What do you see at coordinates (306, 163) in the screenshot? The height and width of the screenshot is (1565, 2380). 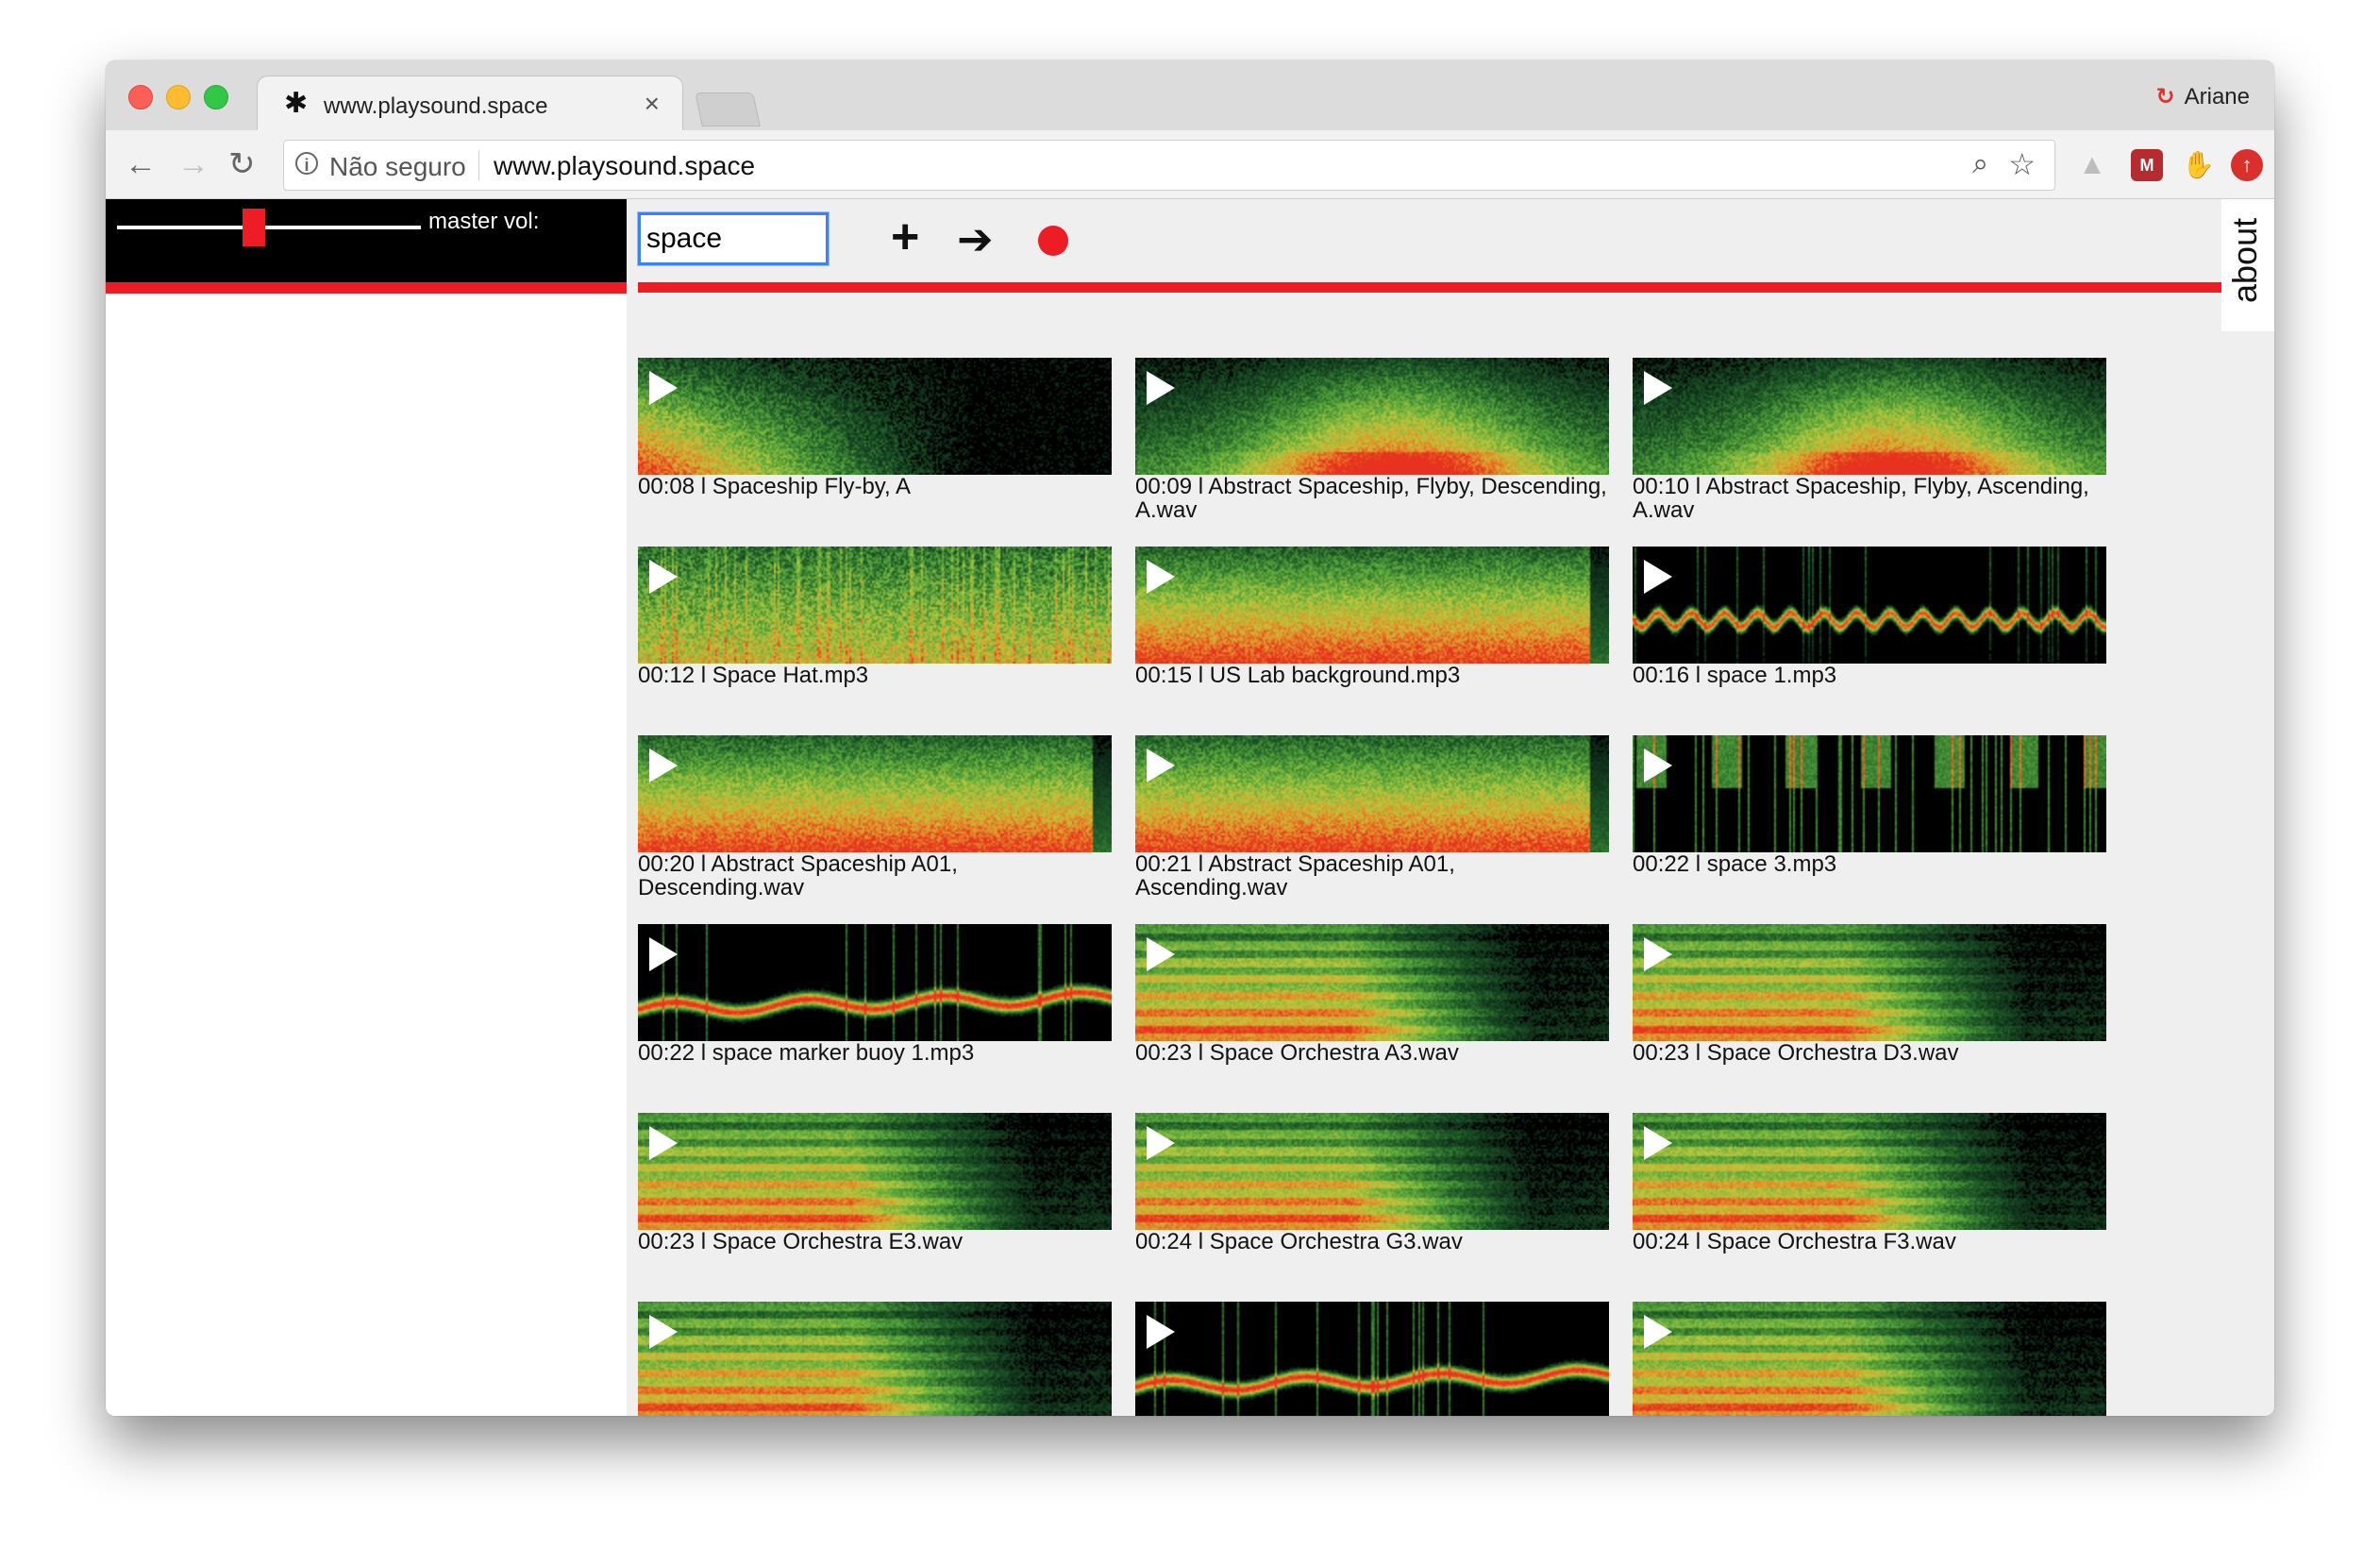 I see `info-icon: i` at bounding box center [306, 163].